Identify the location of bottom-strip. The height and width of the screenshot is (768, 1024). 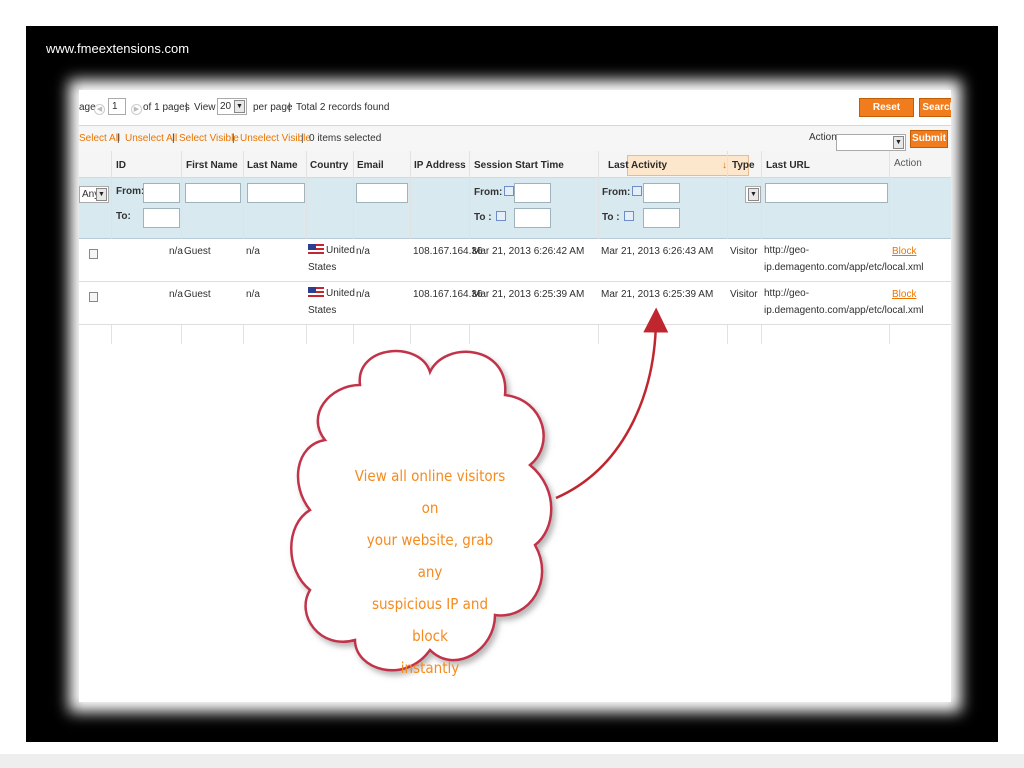
(512, 761).